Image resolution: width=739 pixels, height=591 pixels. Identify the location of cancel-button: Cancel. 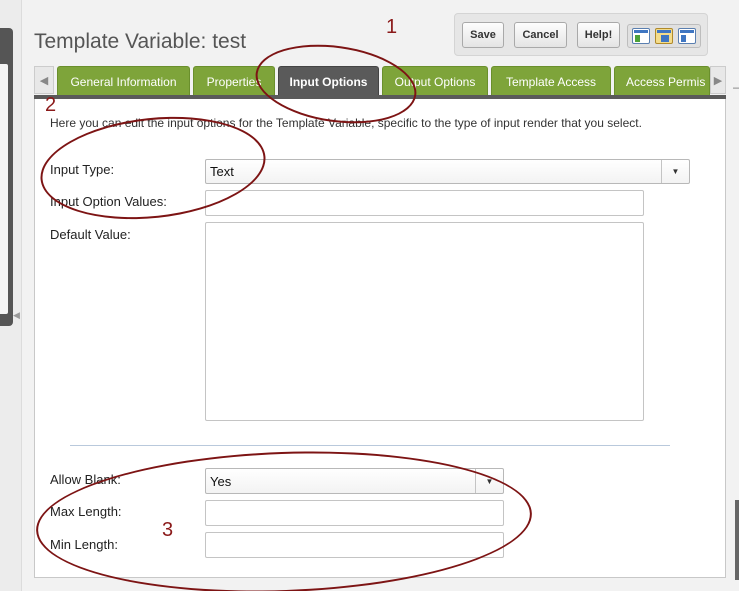
(540, 35).